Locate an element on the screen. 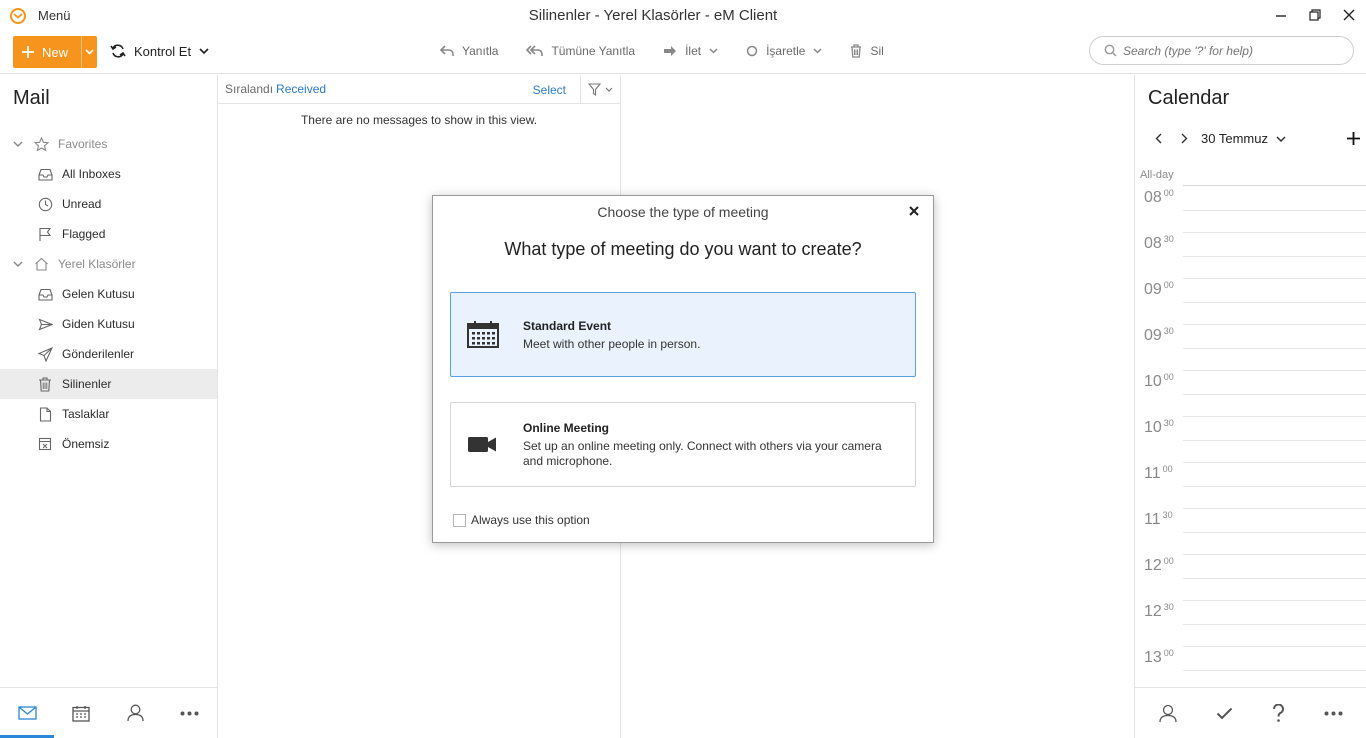 This screenshot has width=1366, height=738. sidebar-item-junk: Önemsiz is located at coordinates (108, 444).